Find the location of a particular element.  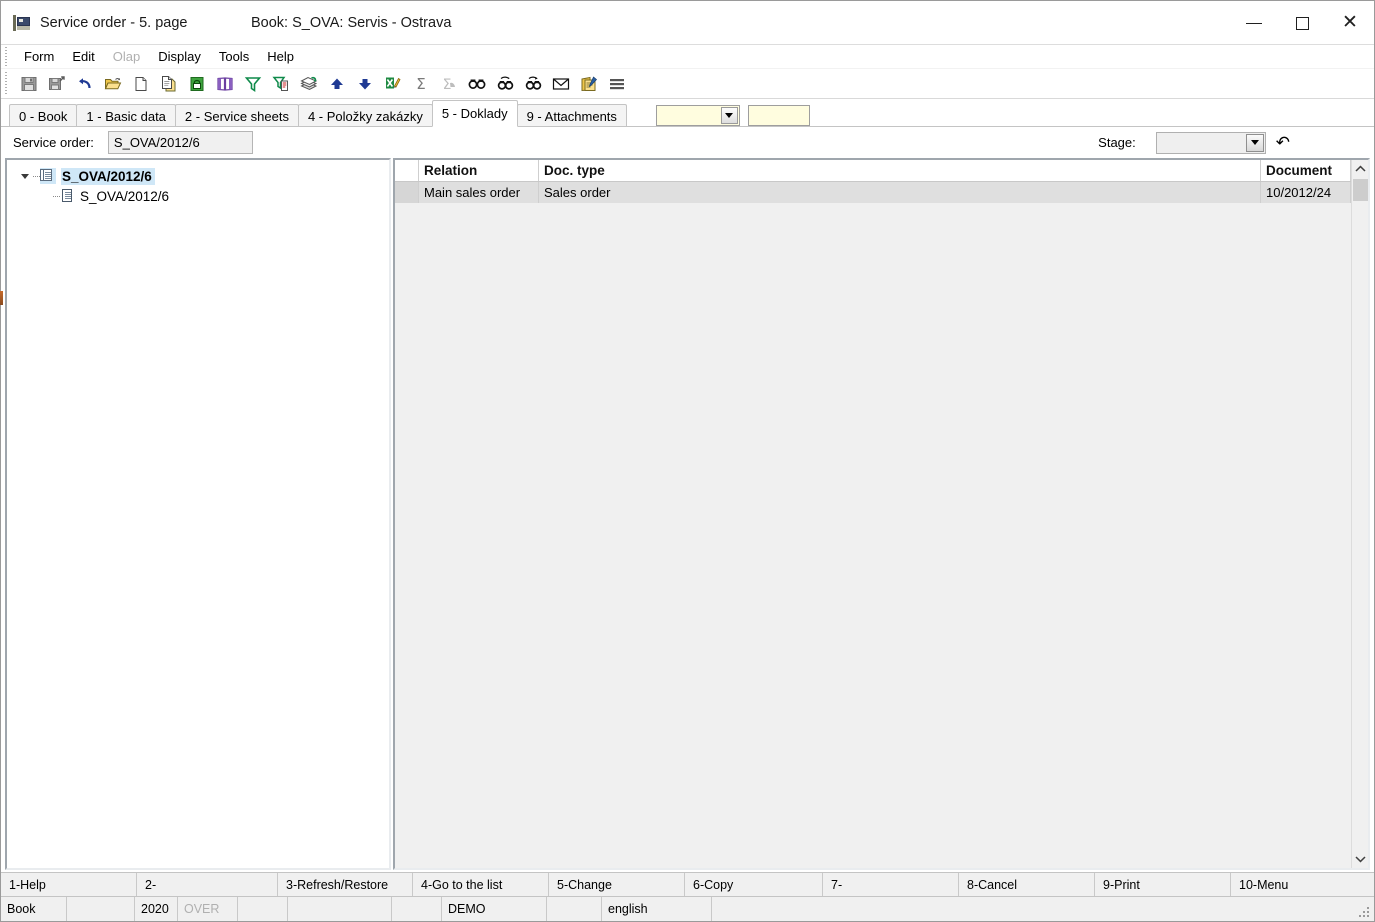

undo-history-icon: ↶ is located at coordinates (1283, 142).